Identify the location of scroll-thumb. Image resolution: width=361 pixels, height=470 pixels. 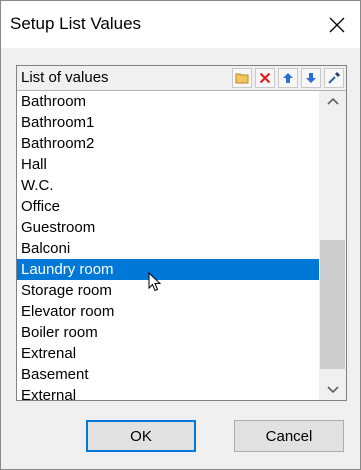
(332, 305).